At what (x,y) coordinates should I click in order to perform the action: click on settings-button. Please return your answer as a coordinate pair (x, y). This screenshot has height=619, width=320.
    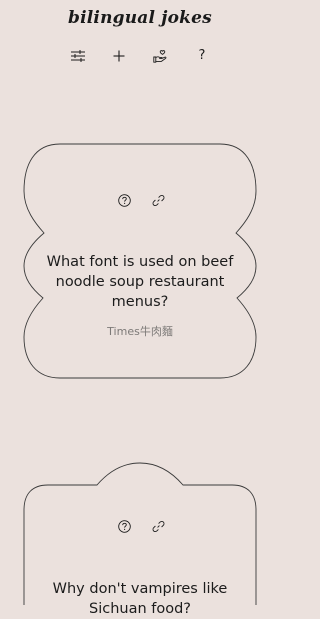
    Looking at the image, I should click on (78, 56).